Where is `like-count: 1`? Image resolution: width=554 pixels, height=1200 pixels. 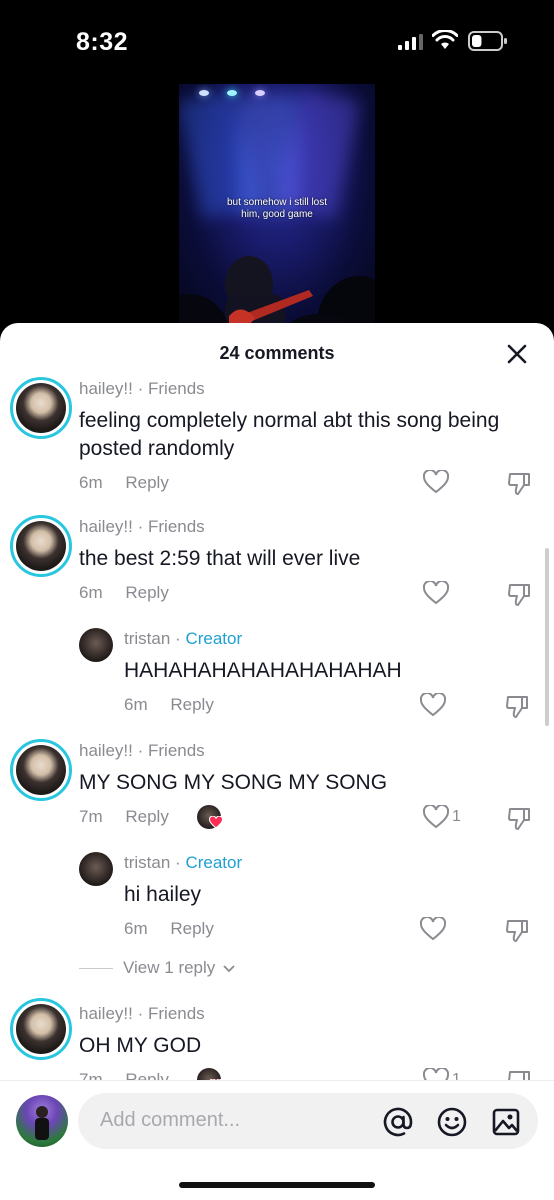 like-count: 1 is located at coordinates (456, 816).